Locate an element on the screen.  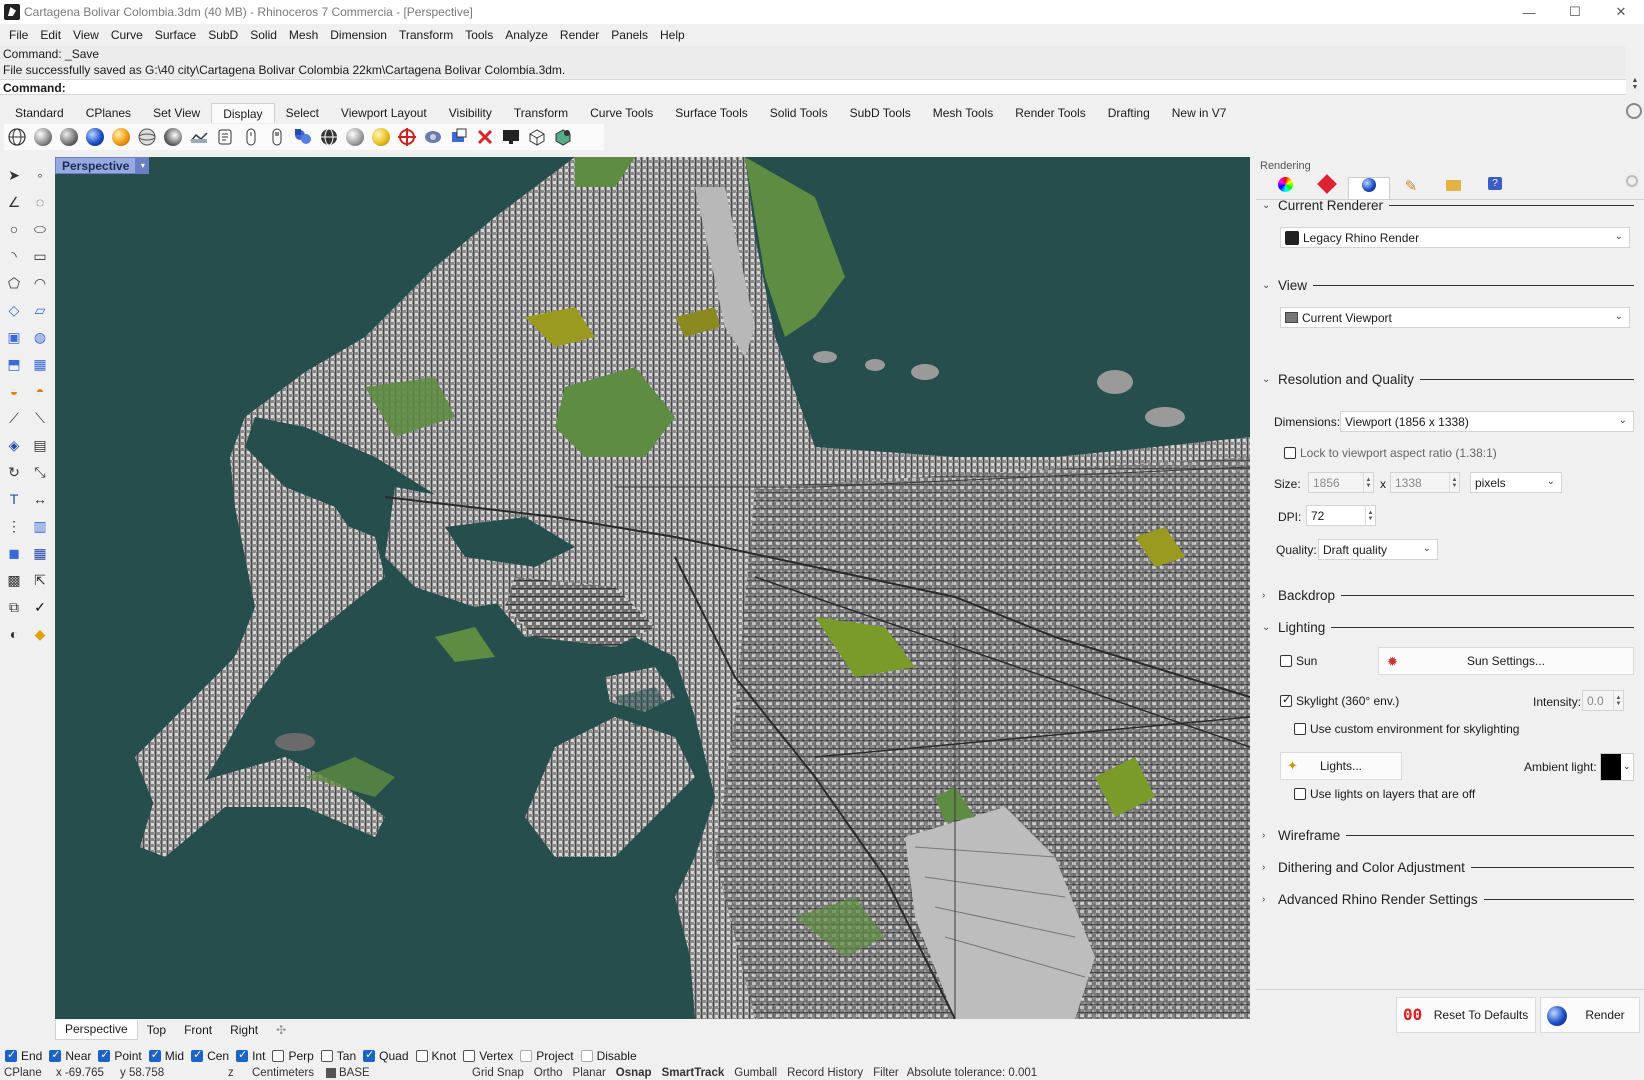
tab-subd-tools: SubD Tools is located at coordinates (880, 113).